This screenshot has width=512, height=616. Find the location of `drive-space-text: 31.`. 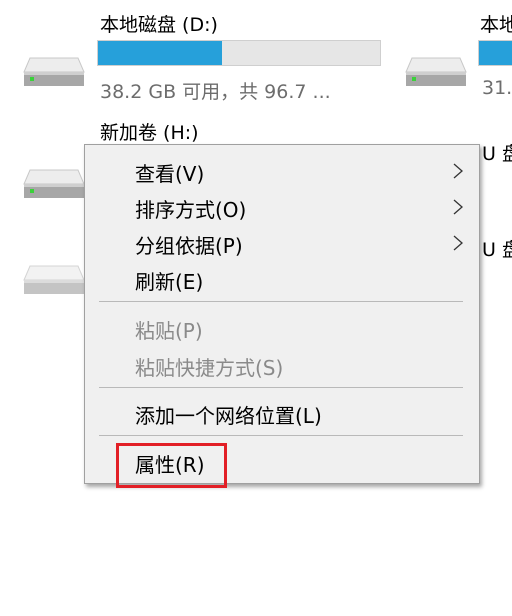

drive-space-text: 31. is located at coordinates (497, 88).